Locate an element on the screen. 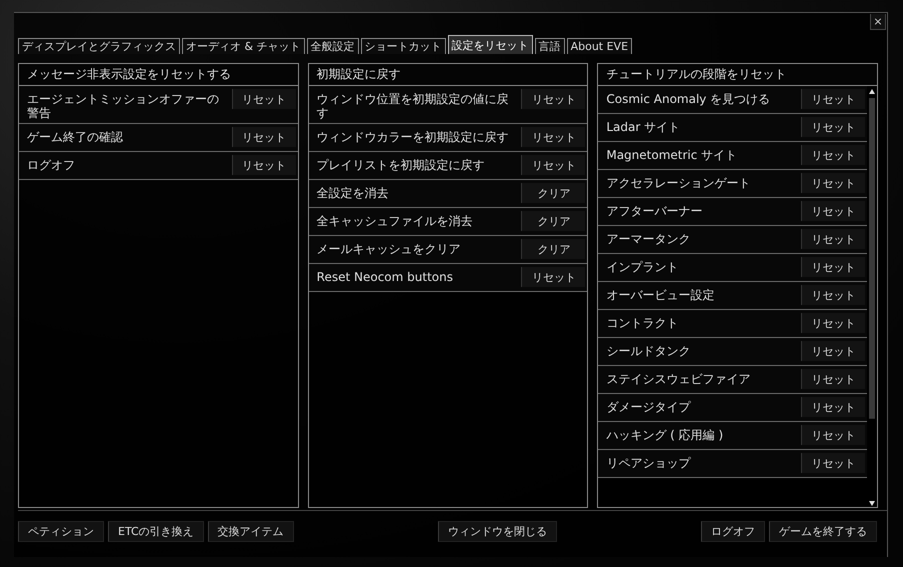 Image resolution: width=903 pixels, height=567 pixels. setting-label: ログオフ is located at coordinates (51, 164).